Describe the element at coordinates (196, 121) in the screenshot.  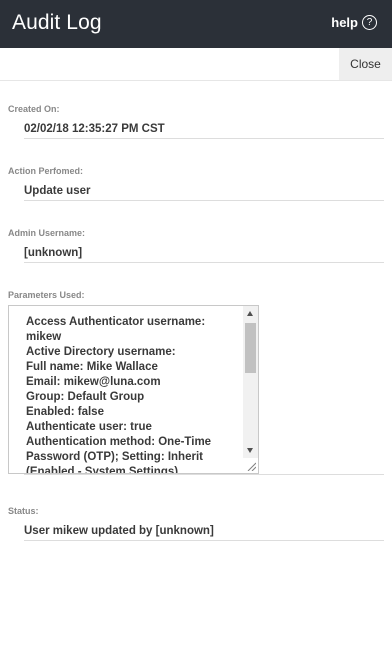
I see `created-on-field: Created On: 02/02/18 12:35:27 PM CST` at that location.